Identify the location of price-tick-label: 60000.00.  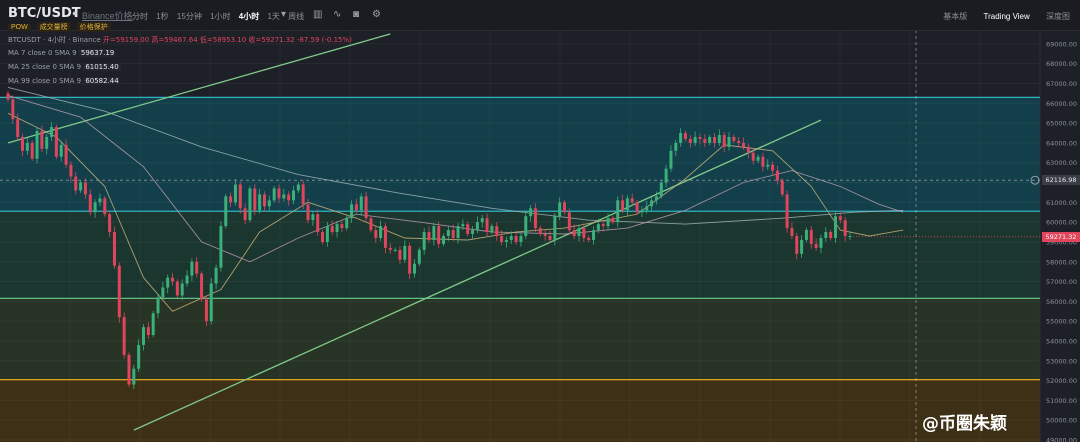
(1061, 223).